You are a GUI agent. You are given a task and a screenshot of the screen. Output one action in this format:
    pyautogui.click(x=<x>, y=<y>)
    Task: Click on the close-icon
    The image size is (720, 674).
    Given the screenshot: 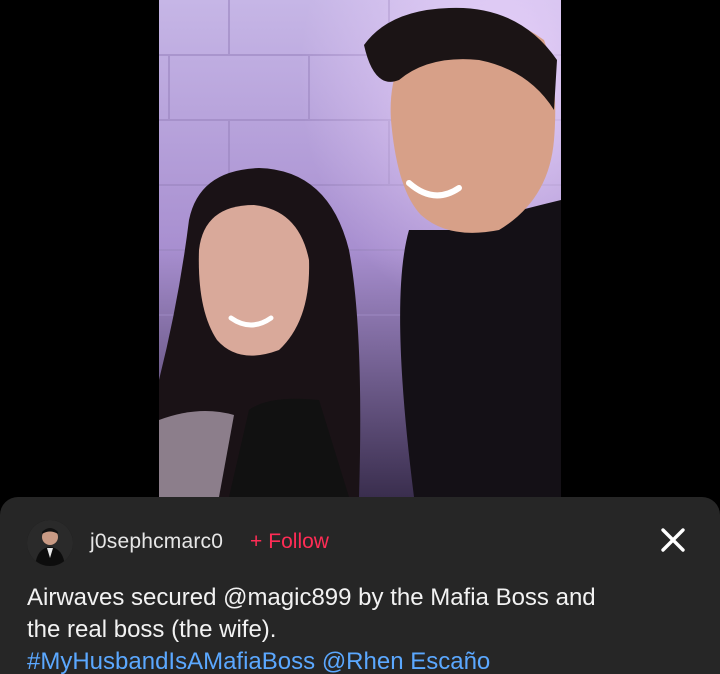 What is the action you would take?
    pyautogui.click(x=673, y=540)
    